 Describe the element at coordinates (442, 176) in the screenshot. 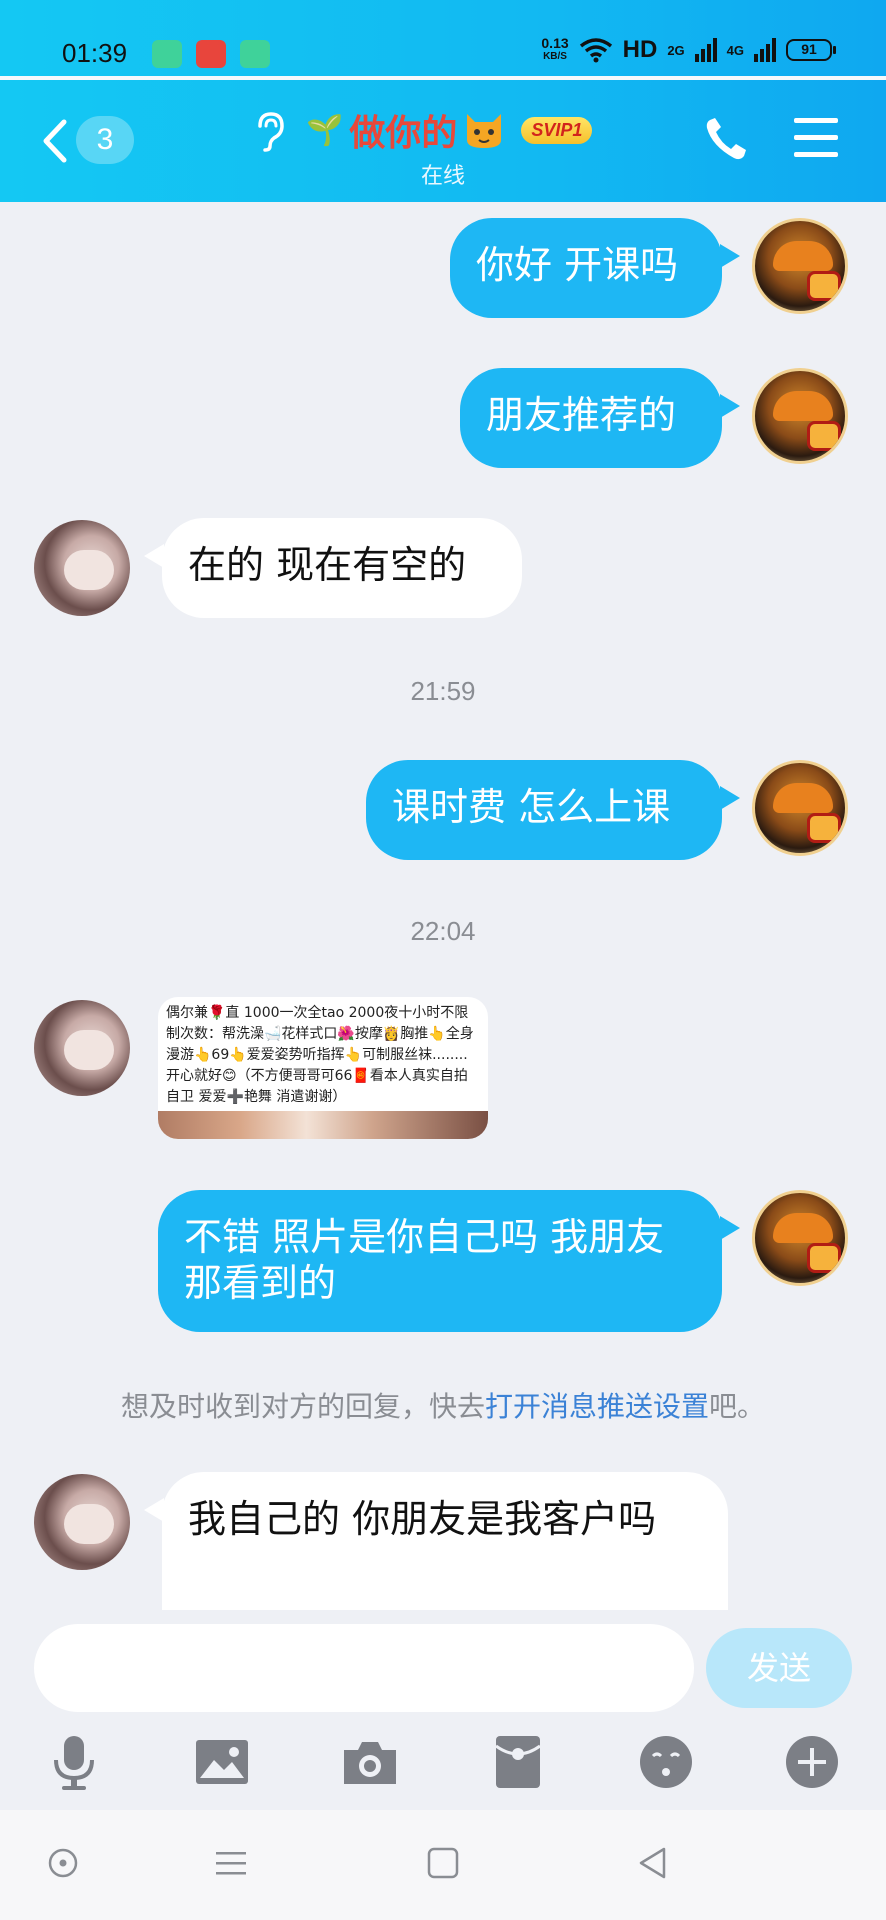

I see `online-status: 在线` at that location.